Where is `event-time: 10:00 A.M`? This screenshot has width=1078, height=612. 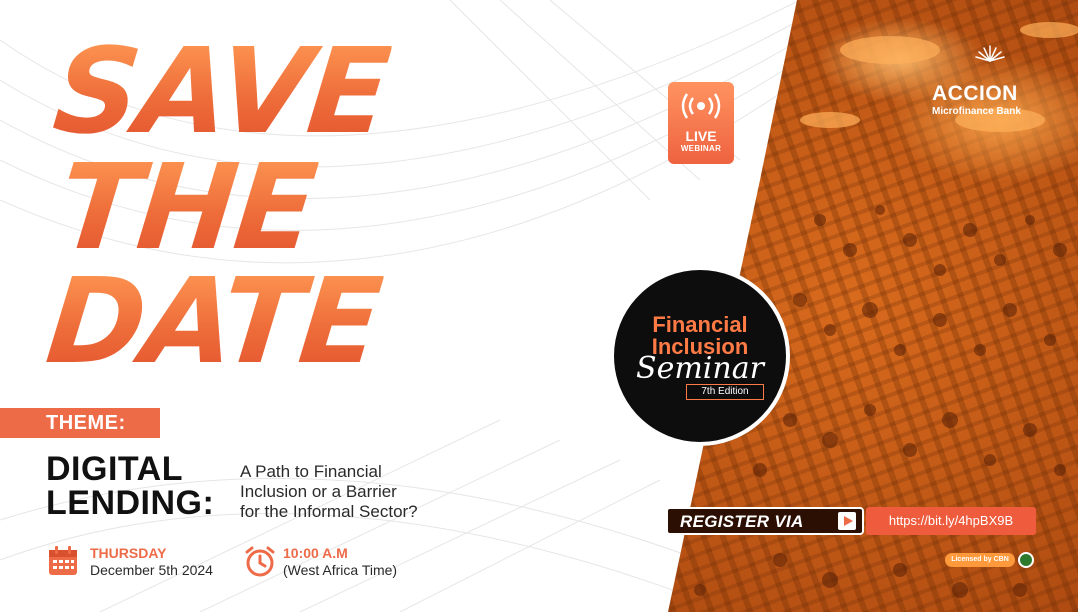
event-time: 10:00 A.M is located at coordinates (315, 553).